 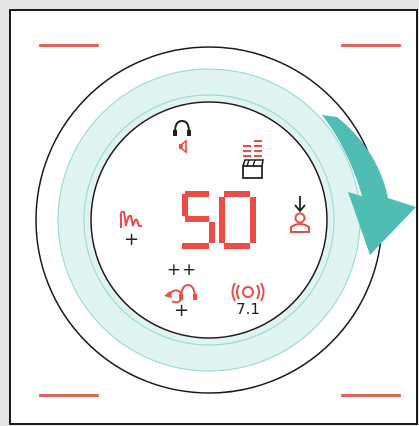 What do you see at coordinates (182, 310) in the screenshot?
I see `sync-plus-label: +` at bounding box center [182, 310].